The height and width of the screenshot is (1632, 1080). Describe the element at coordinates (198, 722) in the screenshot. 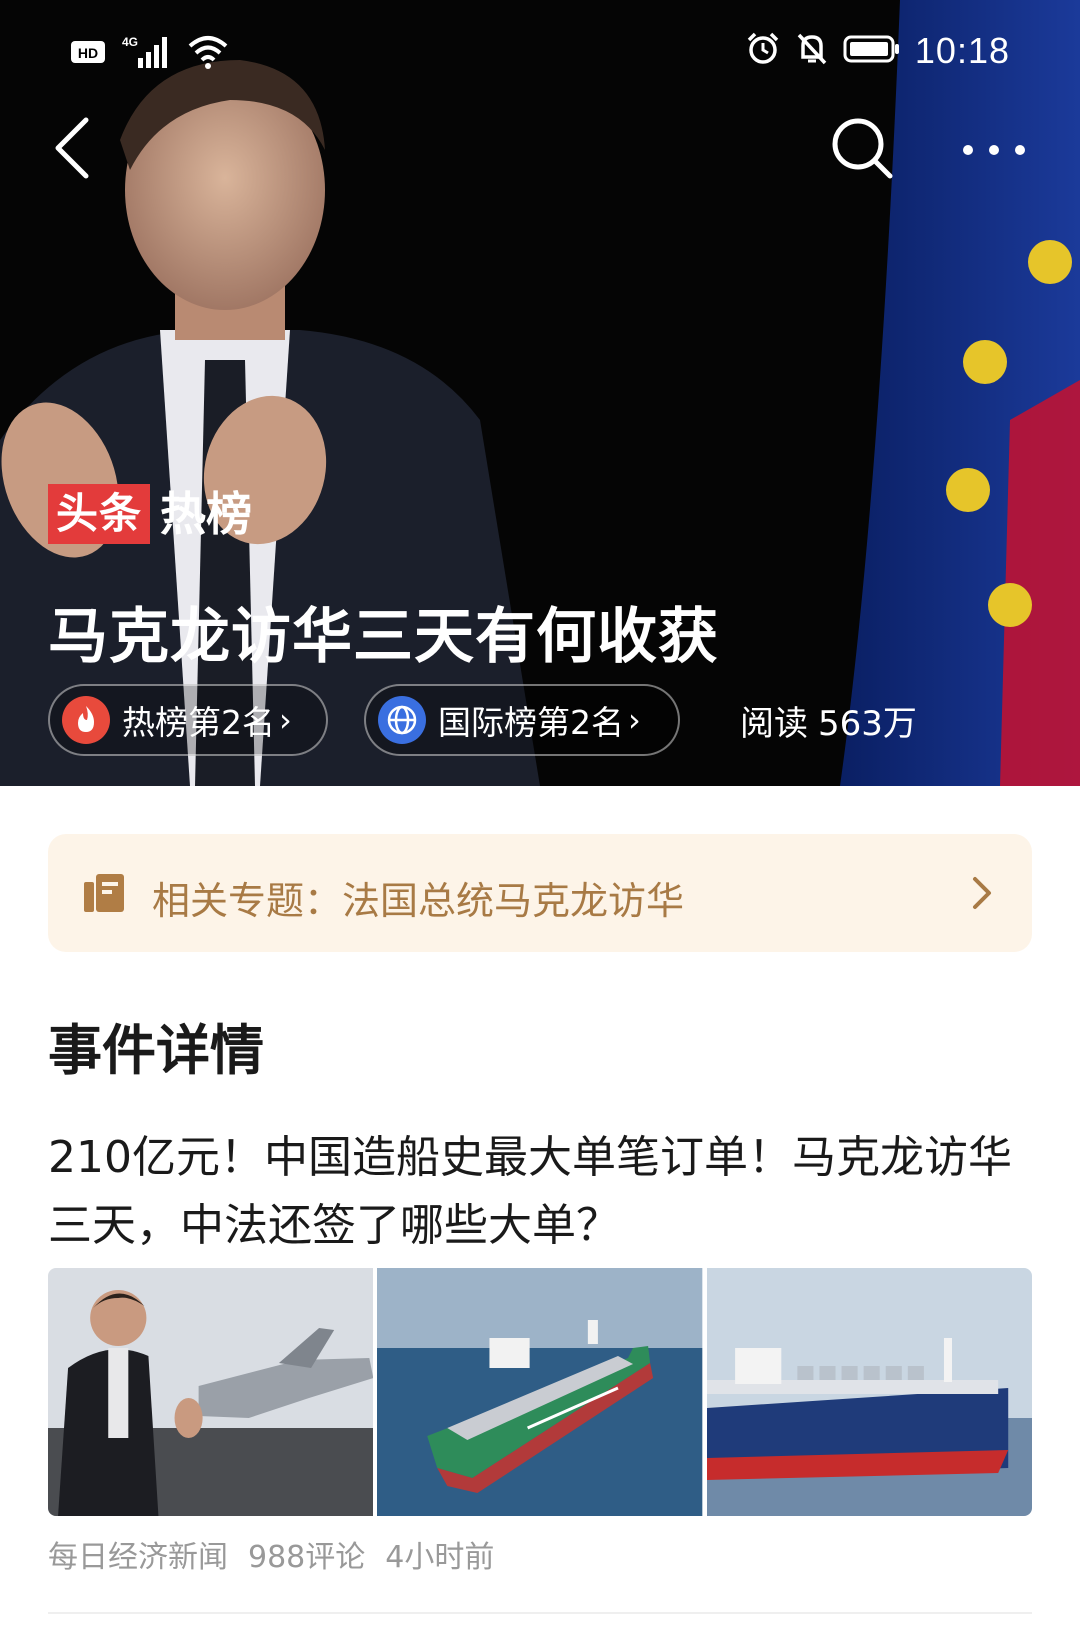

I see `hot-rank-label: 热榜第2名` at that location.